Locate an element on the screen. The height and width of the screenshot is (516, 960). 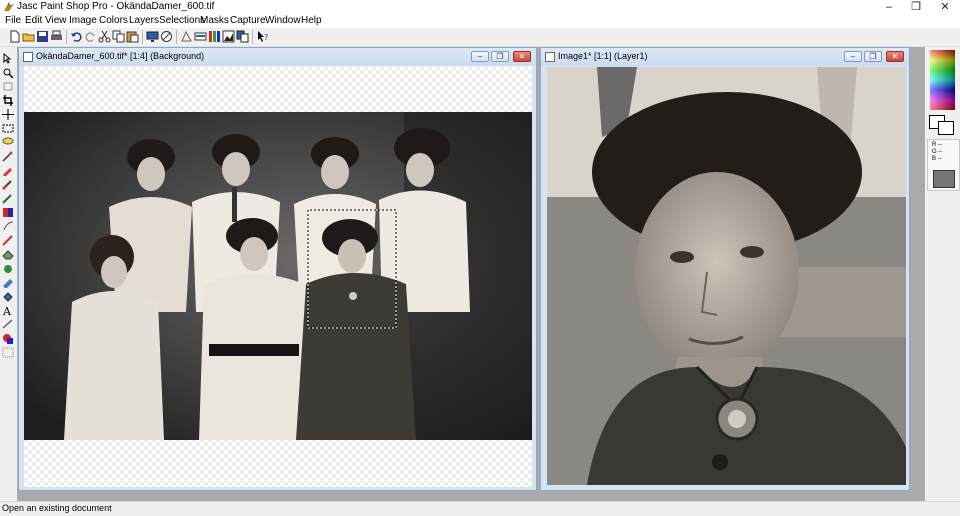
crop-tool-icon is located at coordinates (8, 100).